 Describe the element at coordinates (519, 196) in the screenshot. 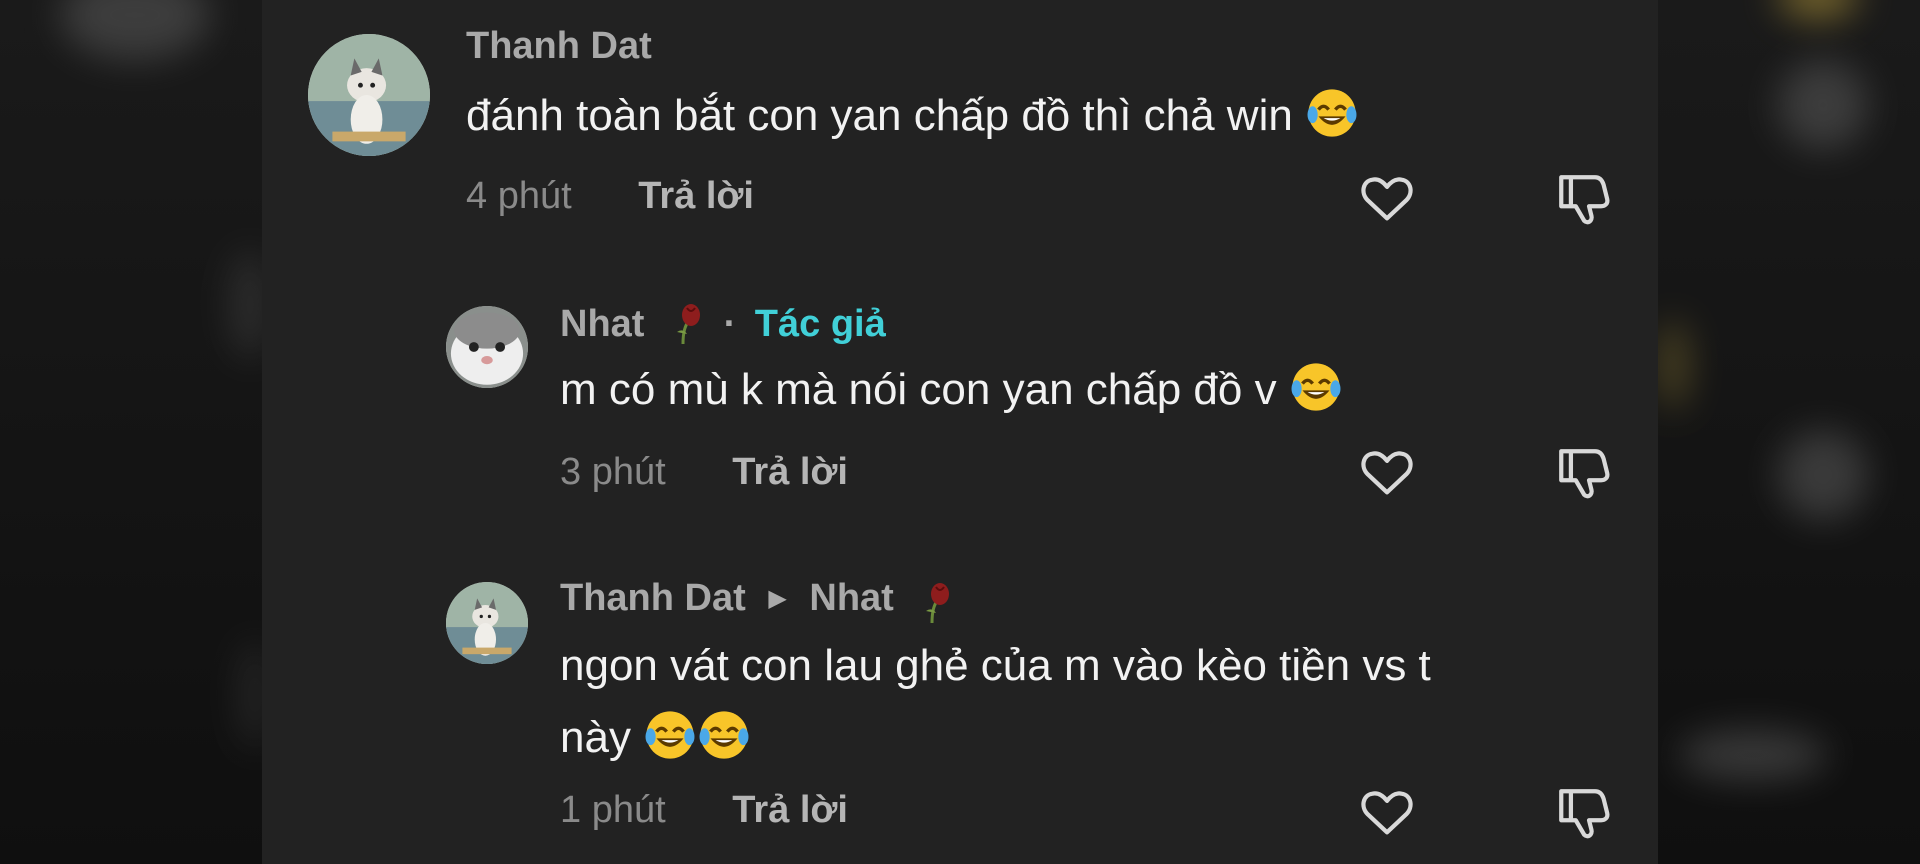

I see `comment-time: 4 phút` at that location.